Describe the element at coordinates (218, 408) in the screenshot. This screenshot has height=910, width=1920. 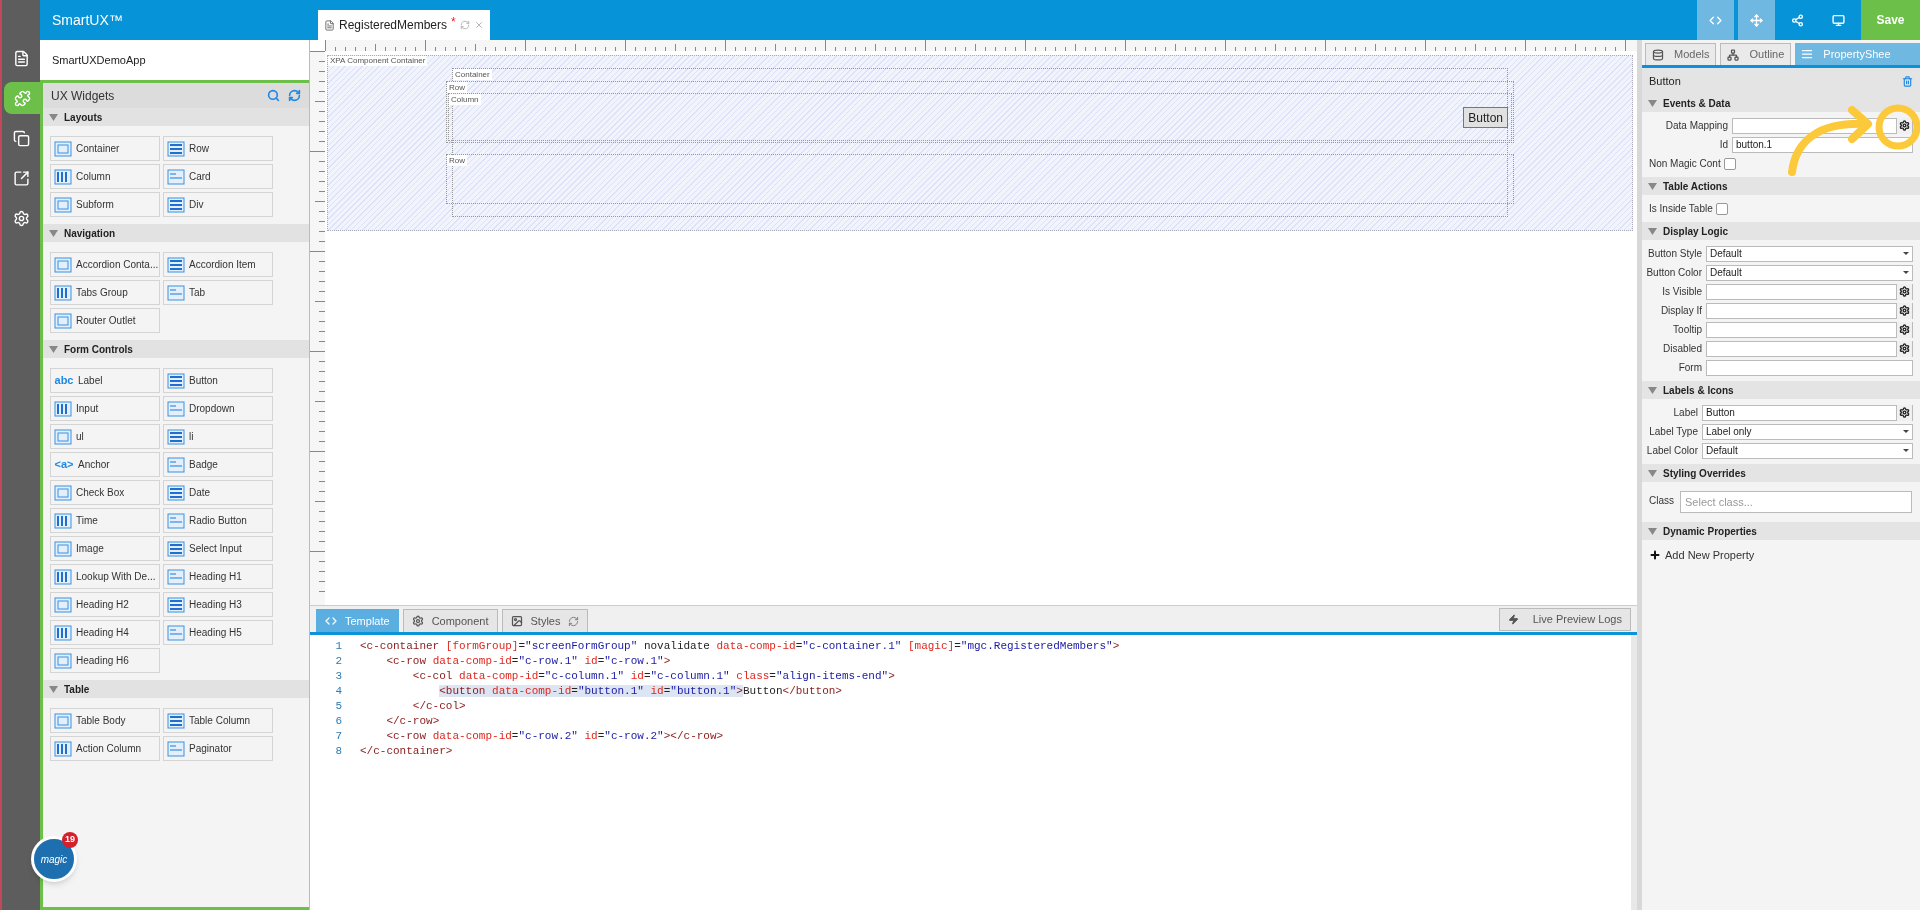
I see `widget-tile: Dropdown` at that location.